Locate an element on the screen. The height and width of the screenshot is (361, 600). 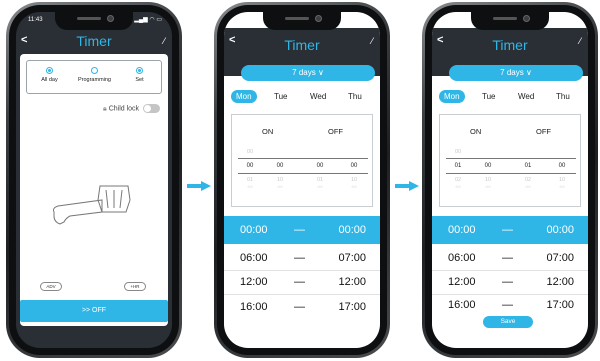
child-lock: 🔒︎ Child lock is located at coordinates (131, 108).